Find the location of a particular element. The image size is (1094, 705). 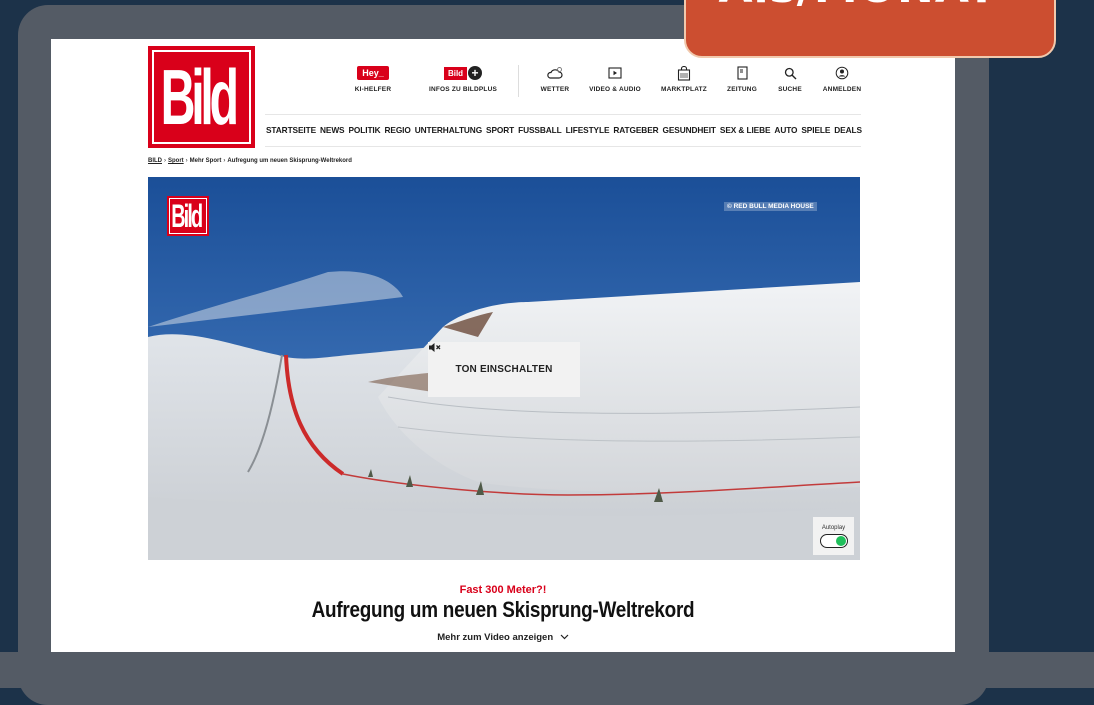

util-nav-label: KI-HELFER is located at coordinates (373, 89).